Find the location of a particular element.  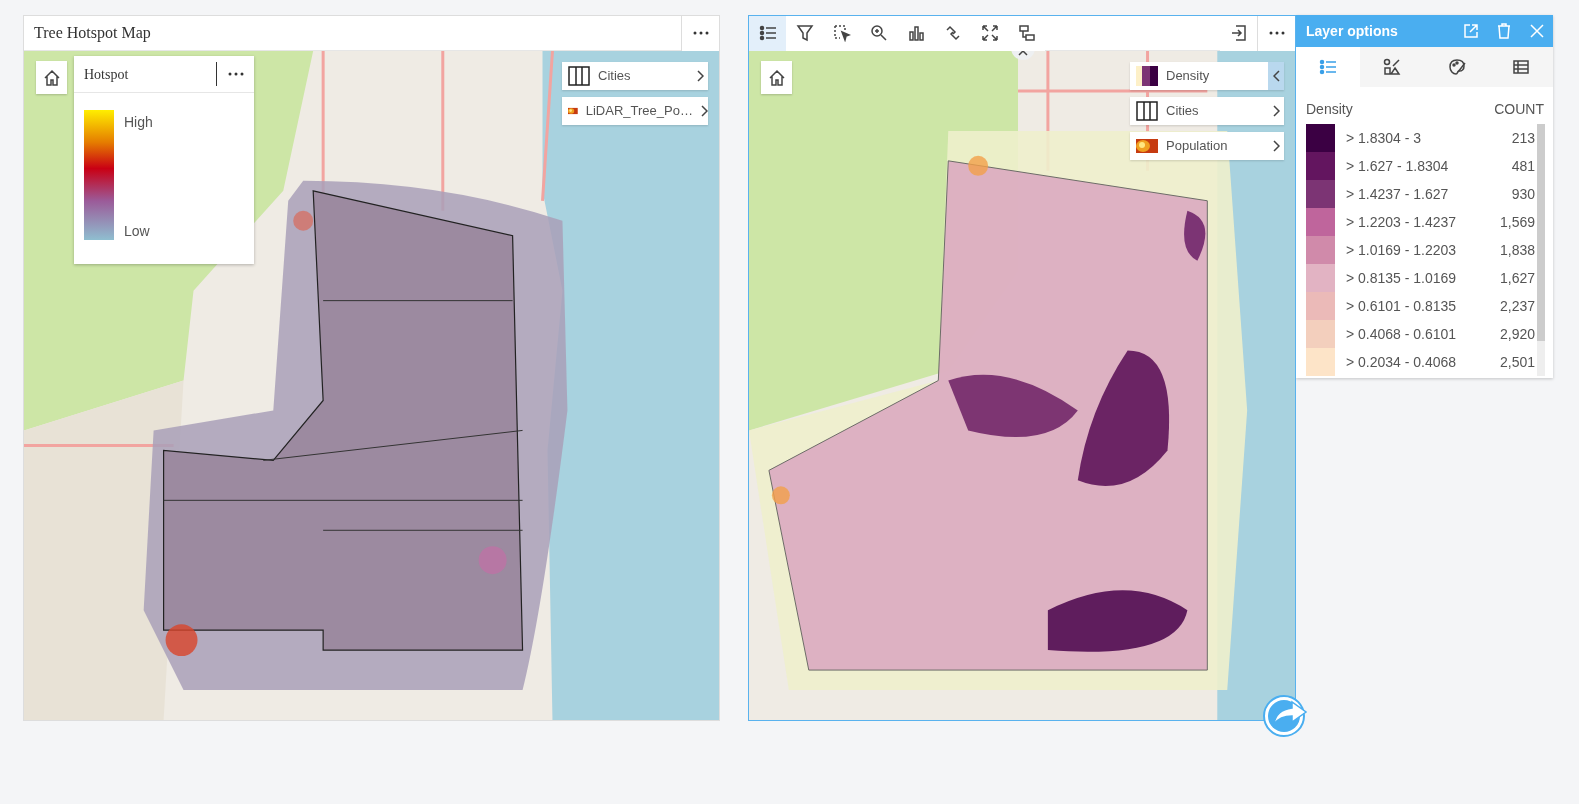

selection-icon is located at coordinates (841, 33).